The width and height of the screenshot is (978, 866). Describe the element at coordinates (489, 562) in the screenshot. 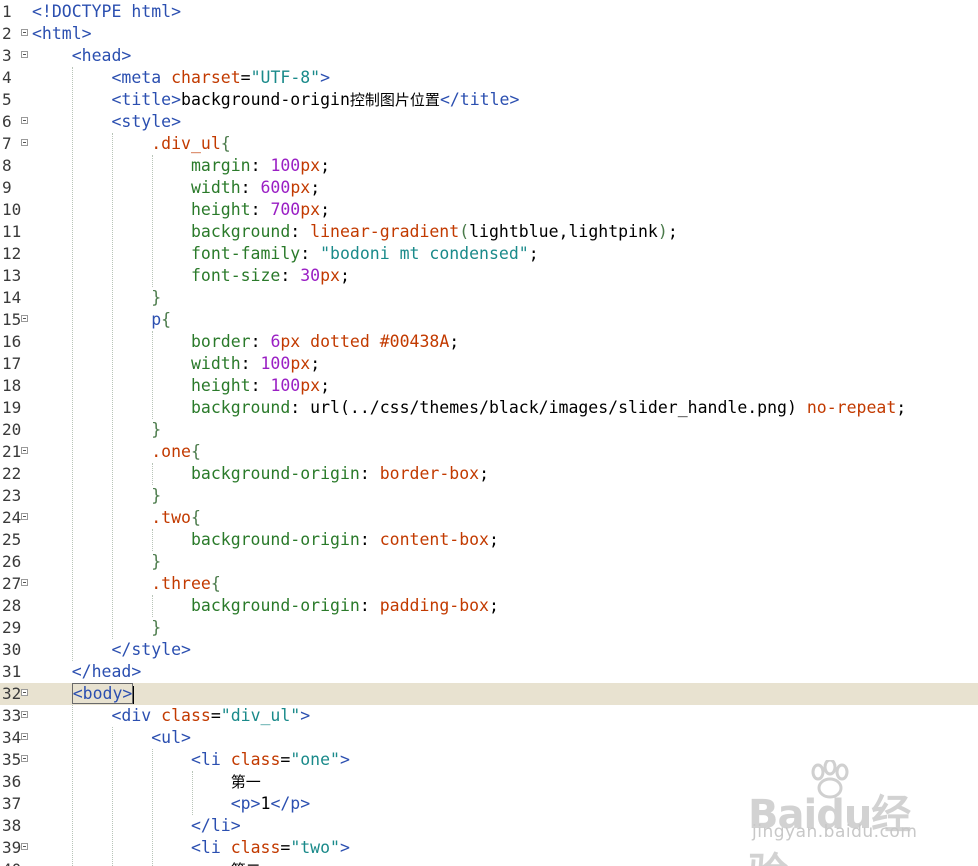

I see `code-line: 26 }` at that location.